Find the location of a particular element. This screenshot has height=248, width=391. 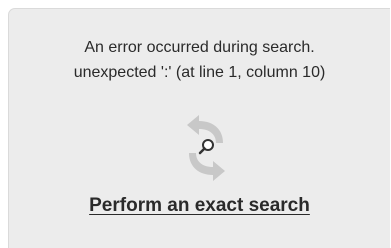

error-detail: unexpected ':' (at line 1, column 10) is located at coordinates (199, 72).